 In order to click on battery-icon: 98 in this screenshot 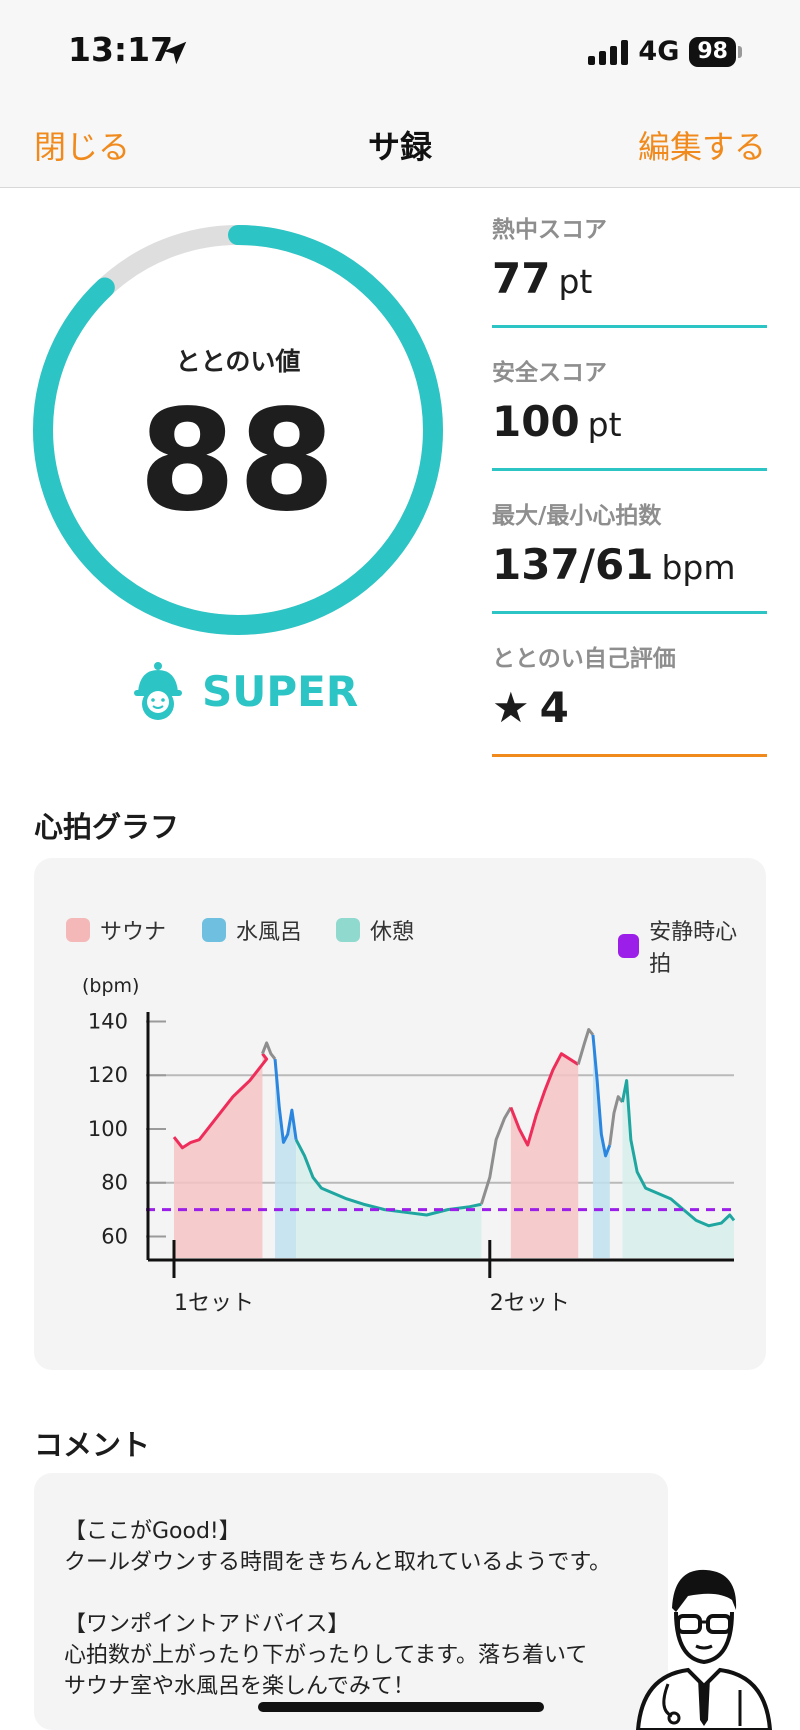, I will do `click(712, 51)`.